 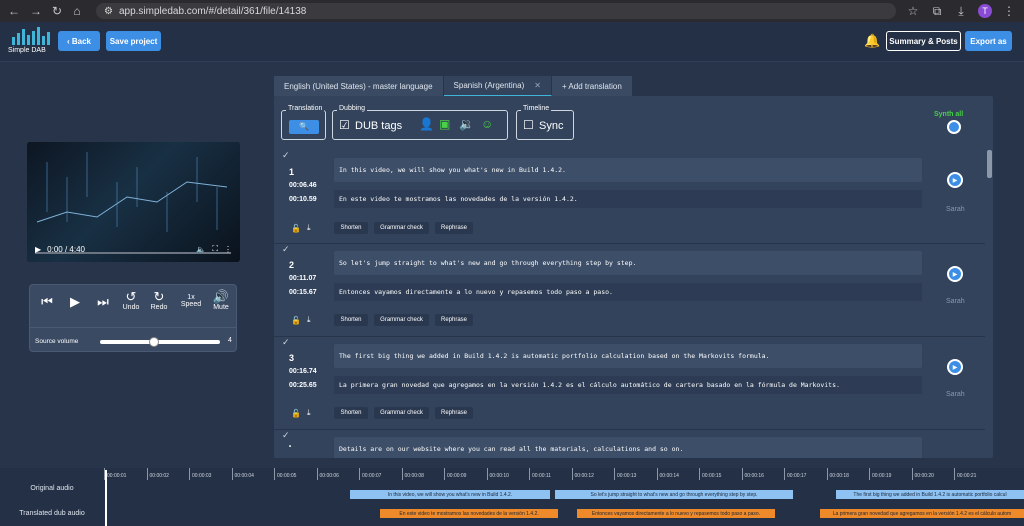 I want to click on video-play-green-icon: ▣, so click(x=444, y=124).